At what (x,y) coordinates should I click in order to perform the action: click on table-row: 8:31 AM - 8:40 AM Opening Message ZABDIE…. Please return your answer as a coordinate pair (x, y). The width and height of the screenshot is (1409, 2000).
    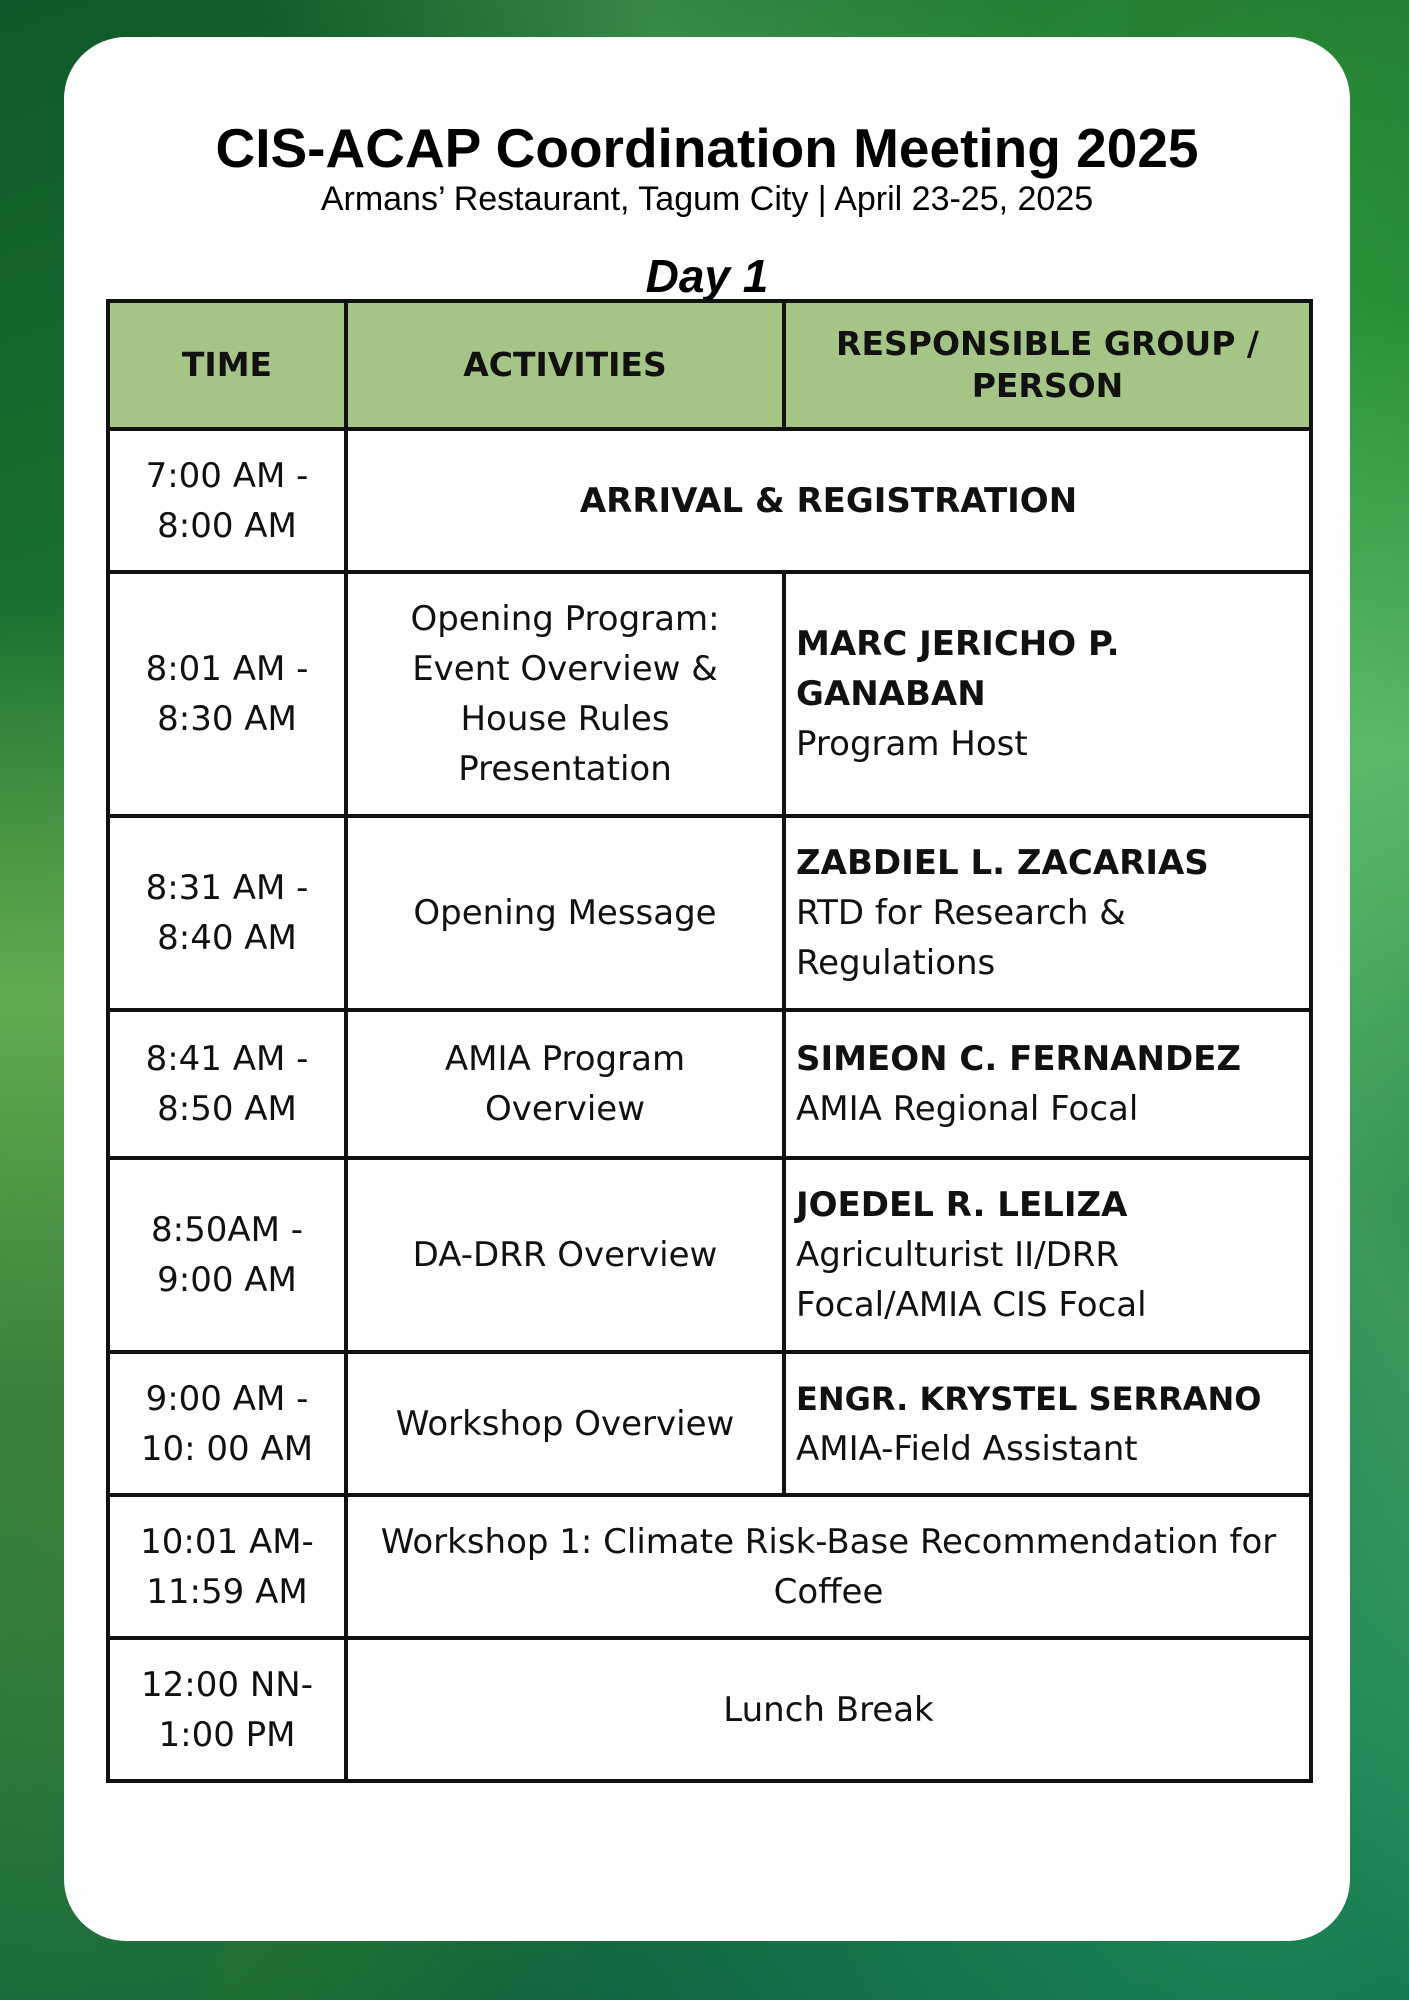
    Looking at the image, I should click on (709, 913).